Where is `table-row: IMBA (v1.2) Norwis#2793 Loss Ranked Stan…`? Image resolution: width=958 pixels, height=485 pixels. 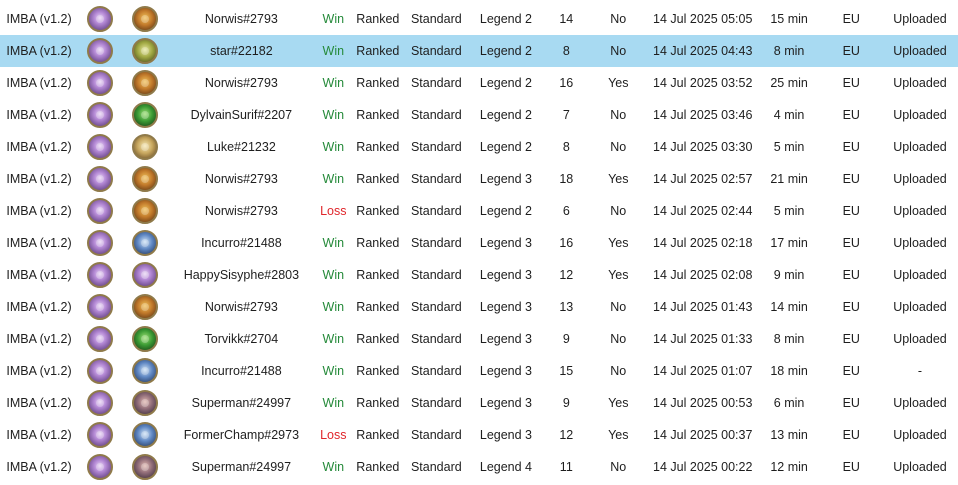 table-row: IMBA (v1.2) Norwis#2793 Loss Ranked Stan… is located at coordinates (479, 211).